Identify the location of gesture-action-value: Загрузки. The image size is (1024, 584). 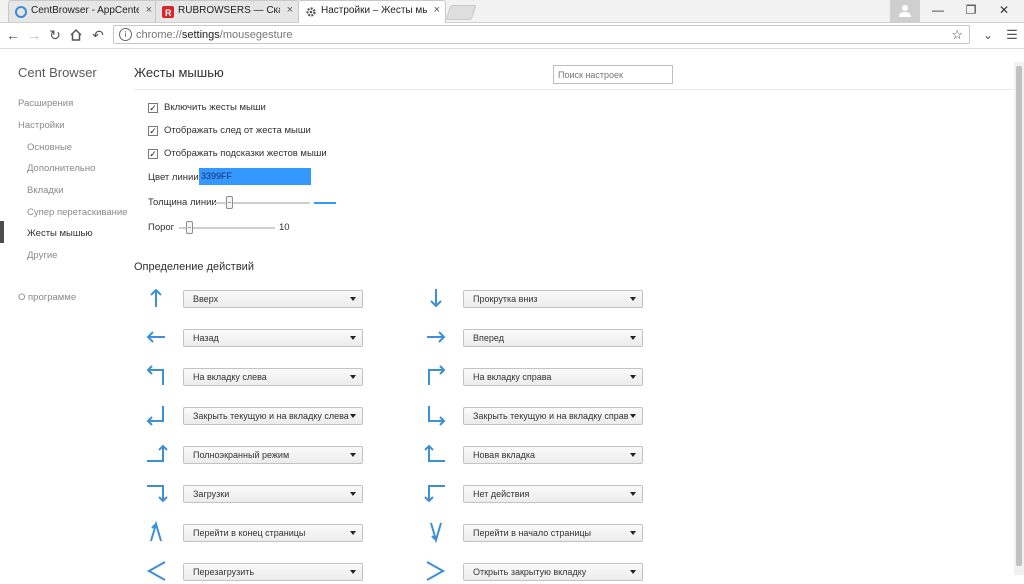
(211, 494).